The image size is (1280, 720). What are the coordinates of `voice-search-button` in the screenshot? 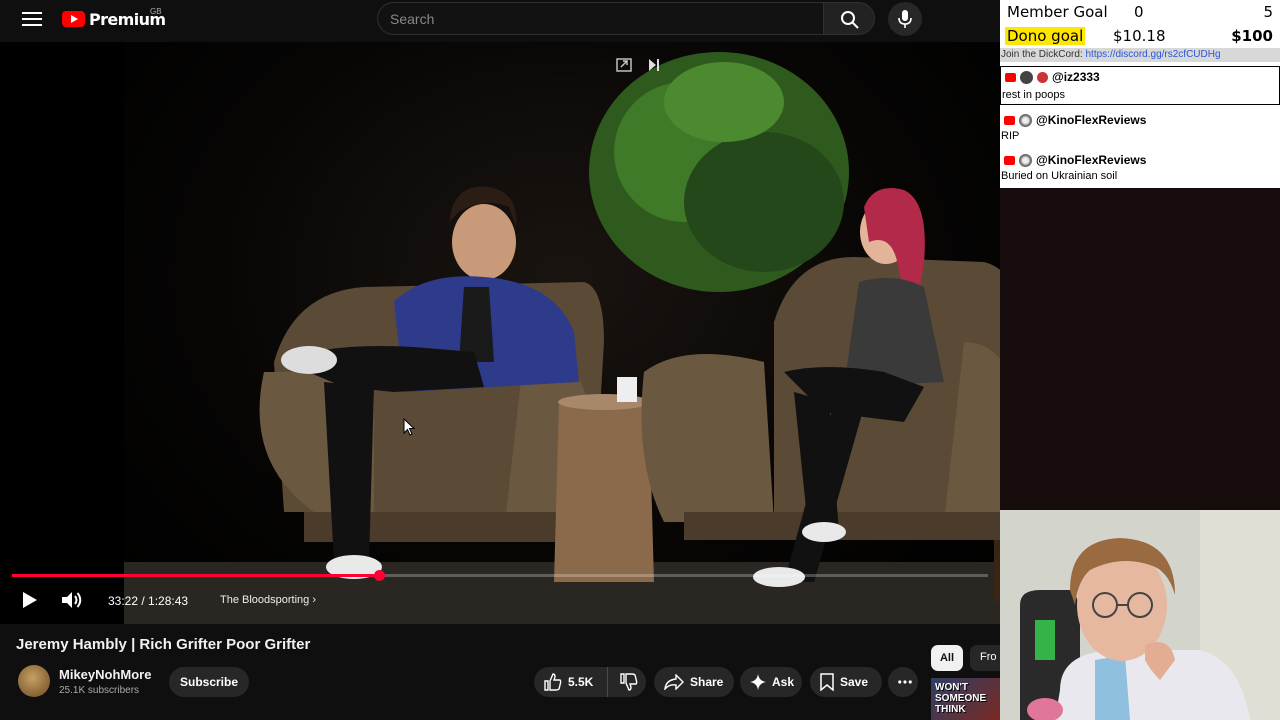 It's located at (905, 19).